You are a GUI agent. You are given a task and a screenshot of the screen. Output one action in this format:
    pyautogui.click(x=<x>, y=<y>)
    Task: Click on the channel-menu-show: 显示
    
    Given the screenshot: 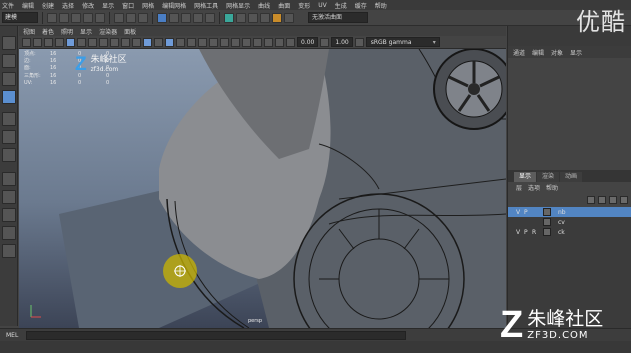 What is the action you would take?
    pyautogui.click(x=576, y=52)
    